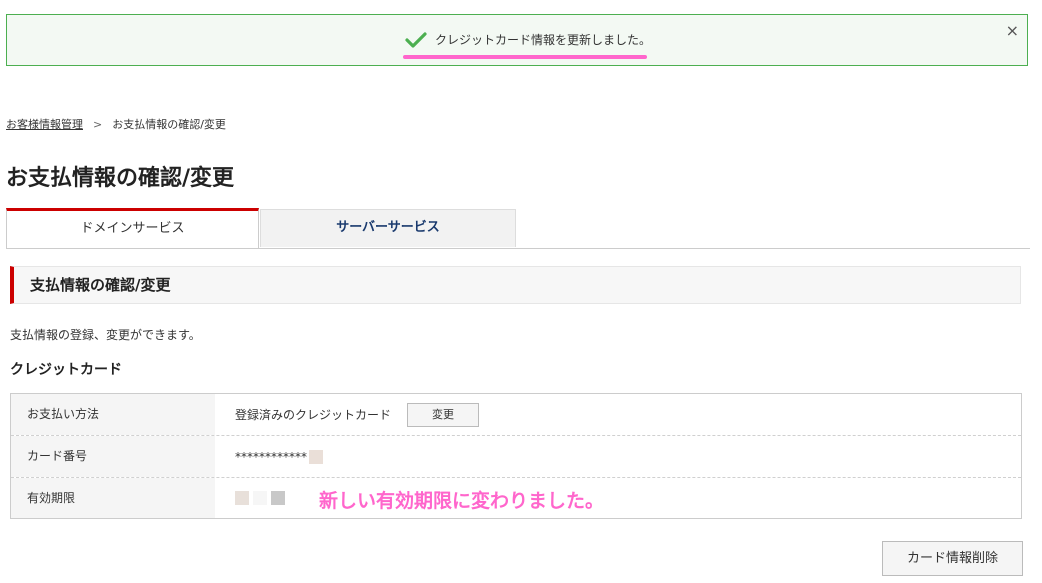  I want to click on tab-server-service: サーバーサービス, so click(388, 228).